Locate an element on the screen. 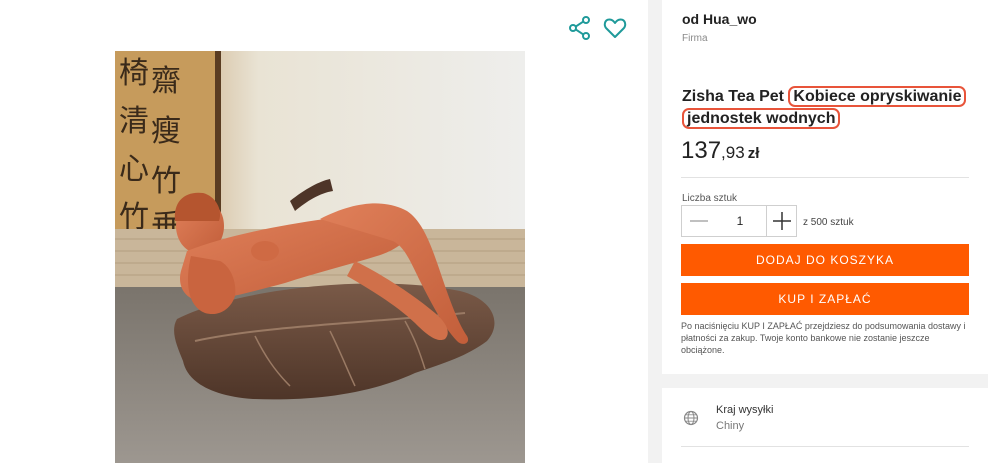 This screenshot has height=463, width=988. quantity-stepper is located at coordinates (739, 221).